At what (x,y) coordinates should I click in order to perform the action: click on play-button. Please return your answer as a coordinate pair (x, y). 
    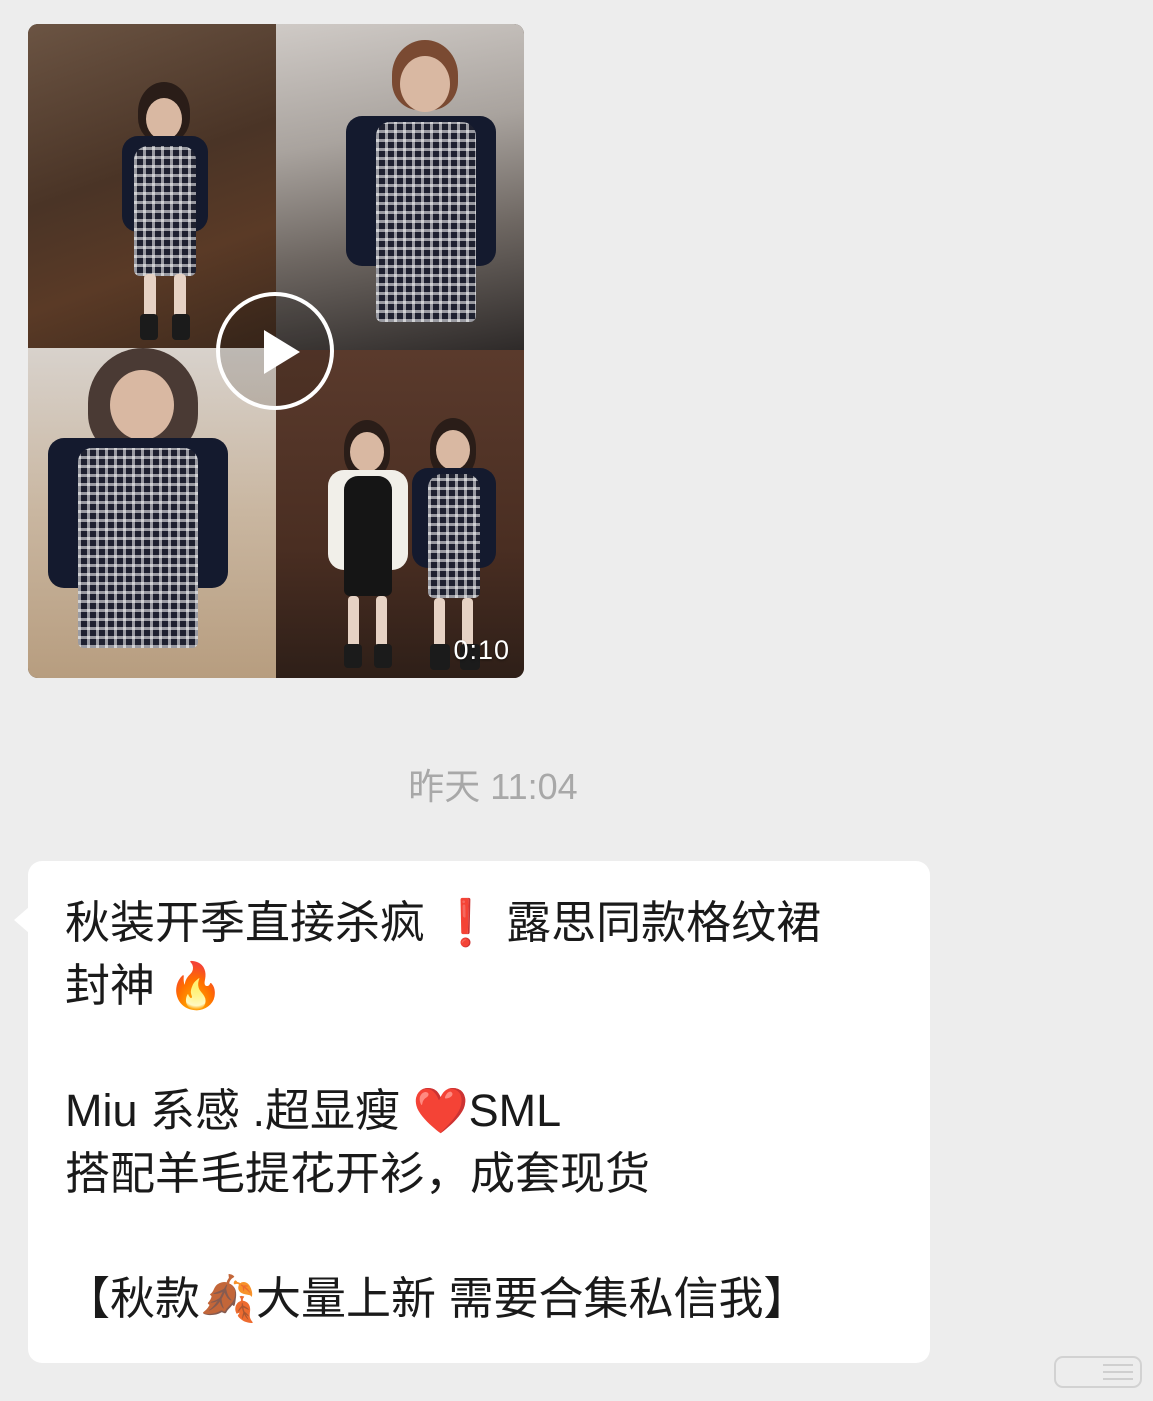
    Looking at the image, I should click on (275, 351).